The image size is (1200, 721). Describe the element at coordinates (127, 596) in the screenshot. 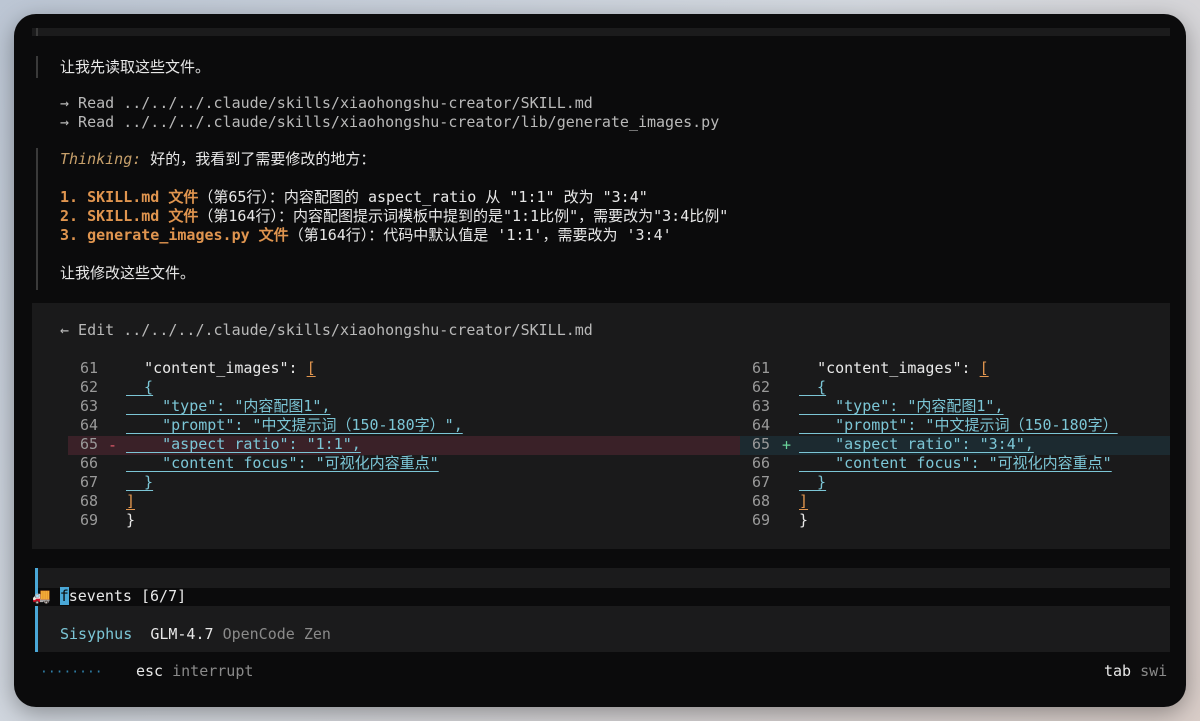

I see `task-progress: sevents [6/7]` at that location.